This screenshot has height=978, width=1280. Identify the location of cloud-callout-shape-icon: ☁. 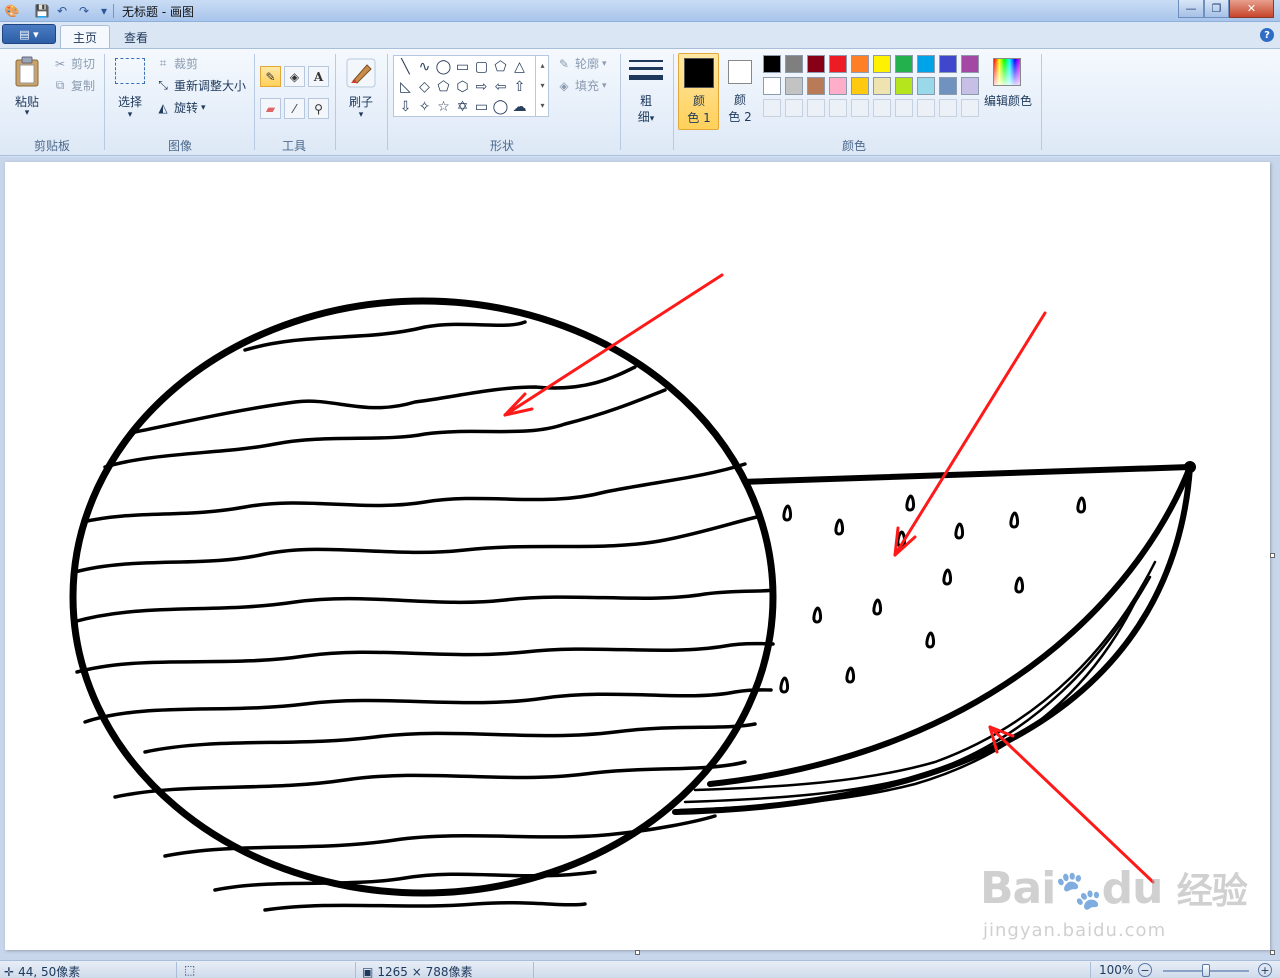
(519, 106).